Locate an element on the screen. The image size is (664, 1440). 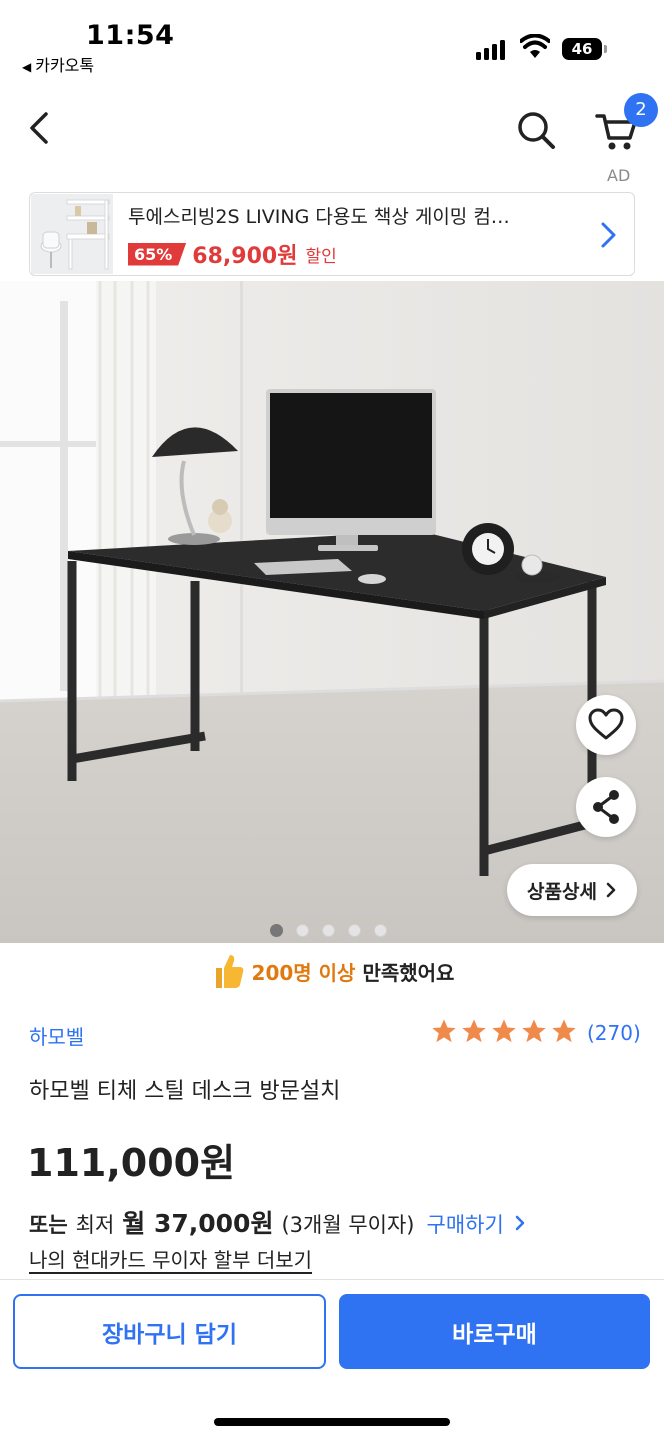
ad-thumbnail is located at coordinates (72, 234).